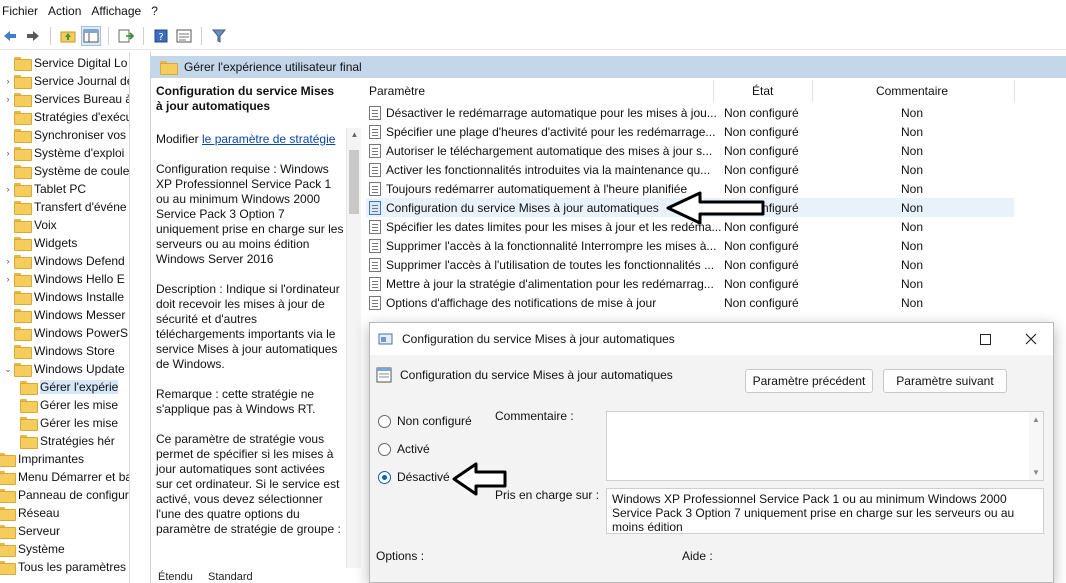 This screenshot has height=583, width=1066. What do you see at coordinates (64, 135) in the screenshot?
I see `tree-item: Synchroniser vos` at bounding box center [64, 135].